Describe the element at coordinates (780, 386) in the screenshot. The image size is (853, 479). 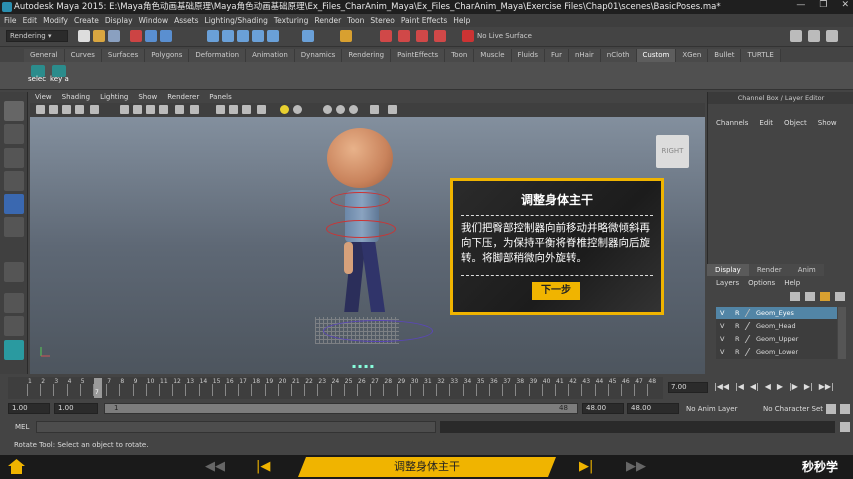
I see `play-forward-icon: ▶` at that location.